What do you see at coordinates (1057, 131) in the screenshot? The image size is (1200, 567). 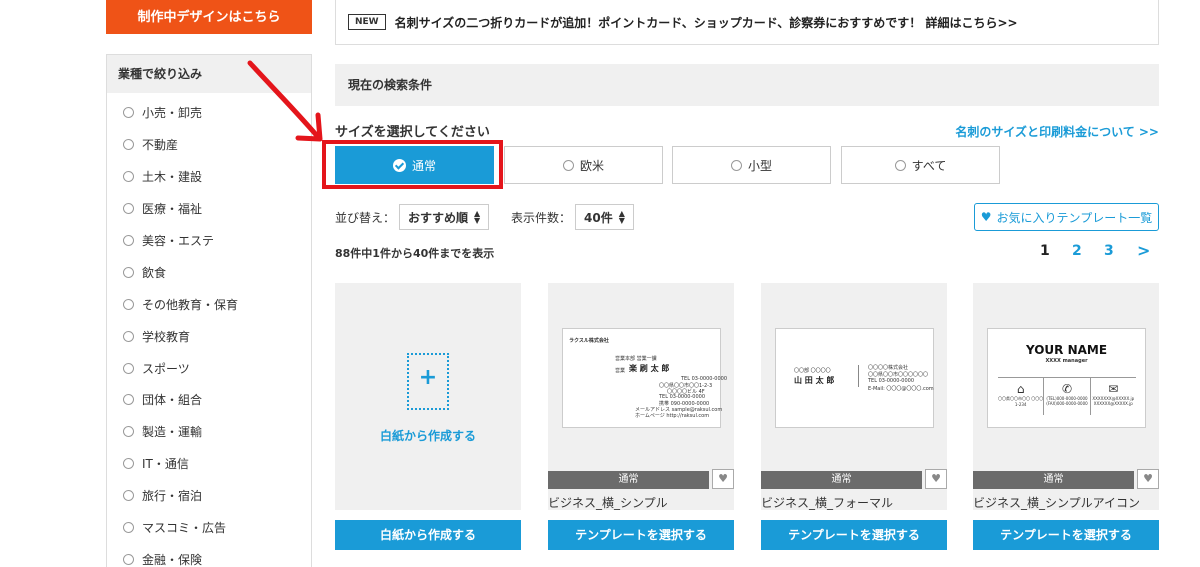 I see `size-price-link: 名刺のサイズと印刷料金について >>` at bounding box center [1057, 131].